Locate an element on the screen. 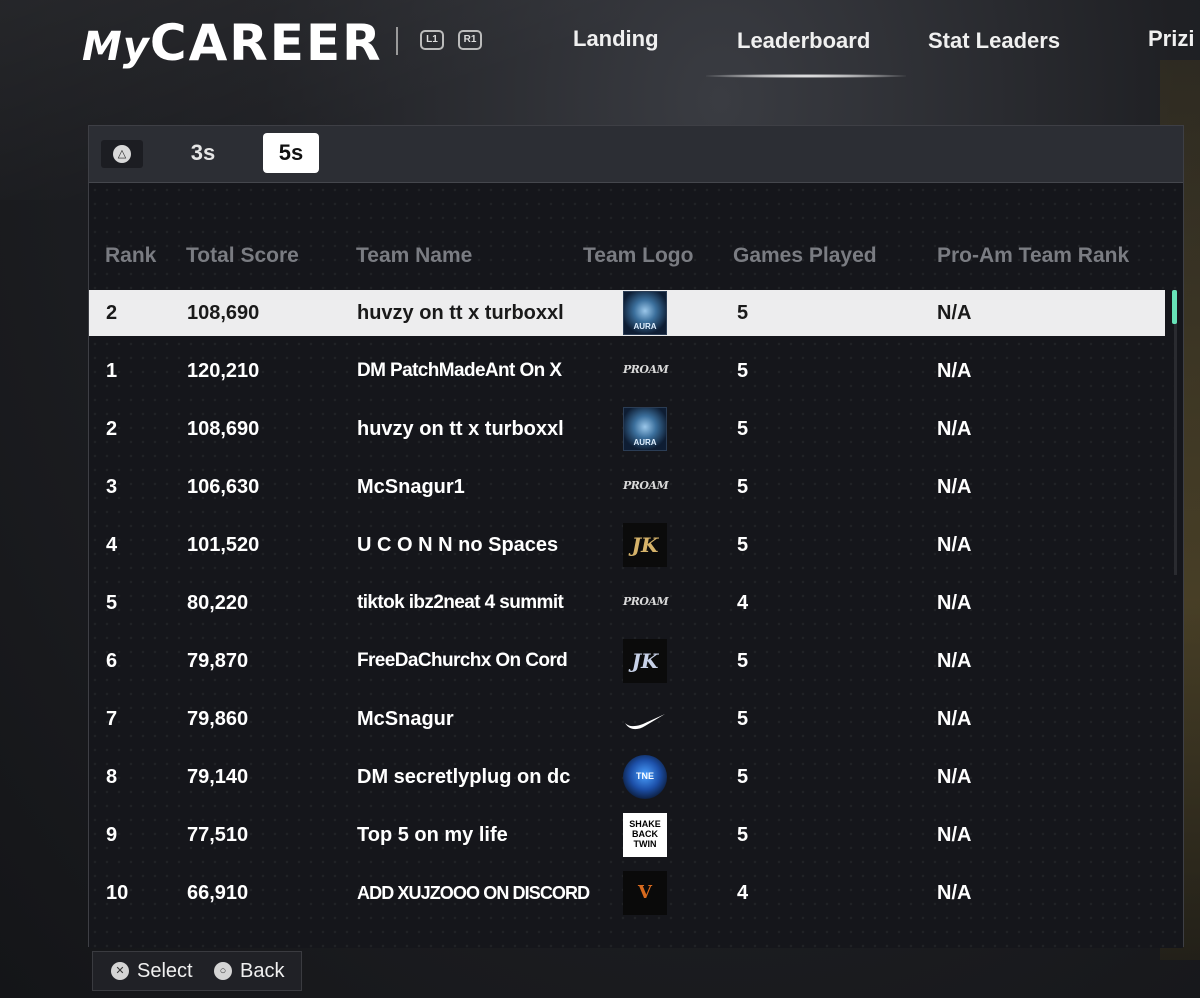 The height and width of the screenshot is (998, 1200). cell-team-name: tiktok ibz2neat 4 summit is located at coordinates (460, 602).